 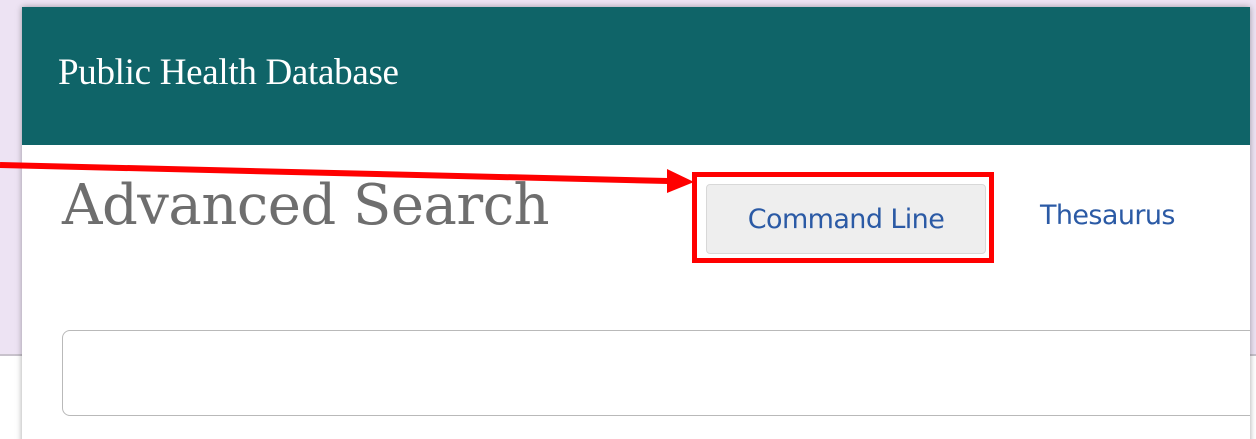 What do you see at coordinates (306, 205) in the screenshot?
I see `page-title: Advanced Search` at bounding box center [306, 205].